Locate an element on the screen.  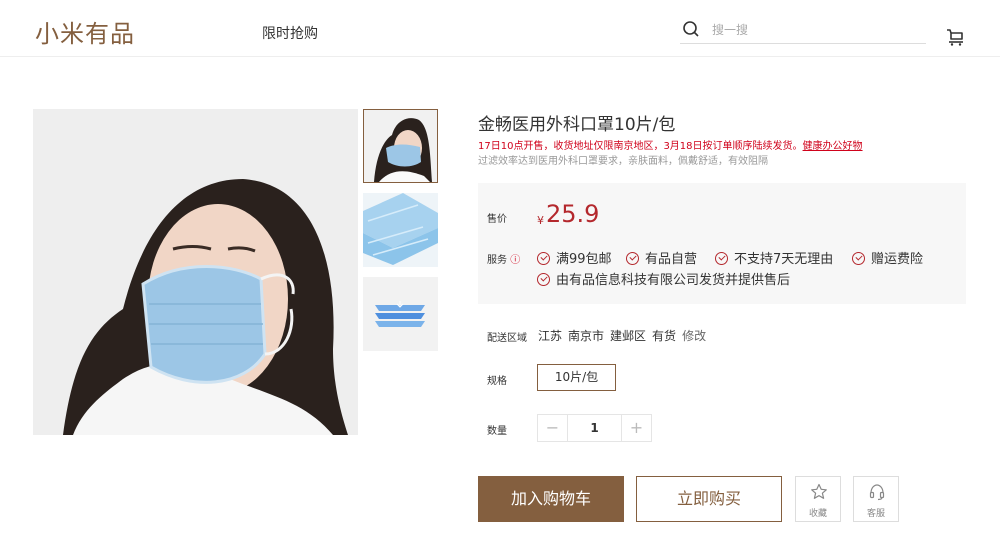
add-to-cart-button: 加入购物车 is located at coordinates (551, 499).